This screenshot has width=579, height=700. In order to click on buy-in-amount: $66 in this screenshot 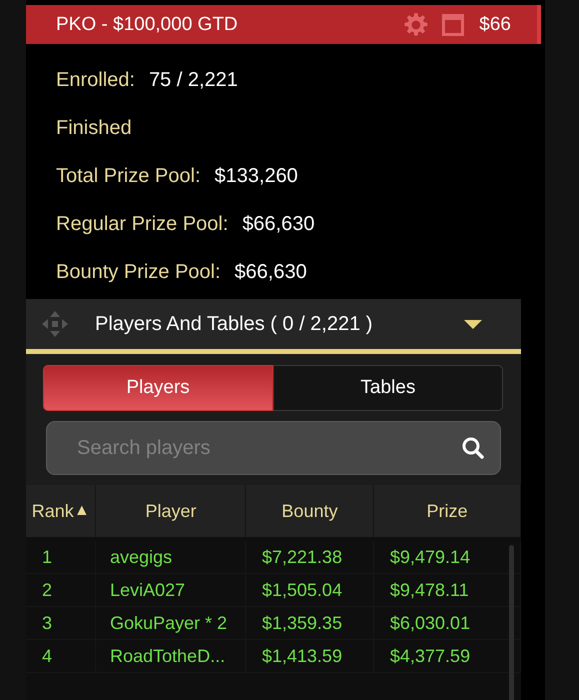, I will do `click(495, 25)`.